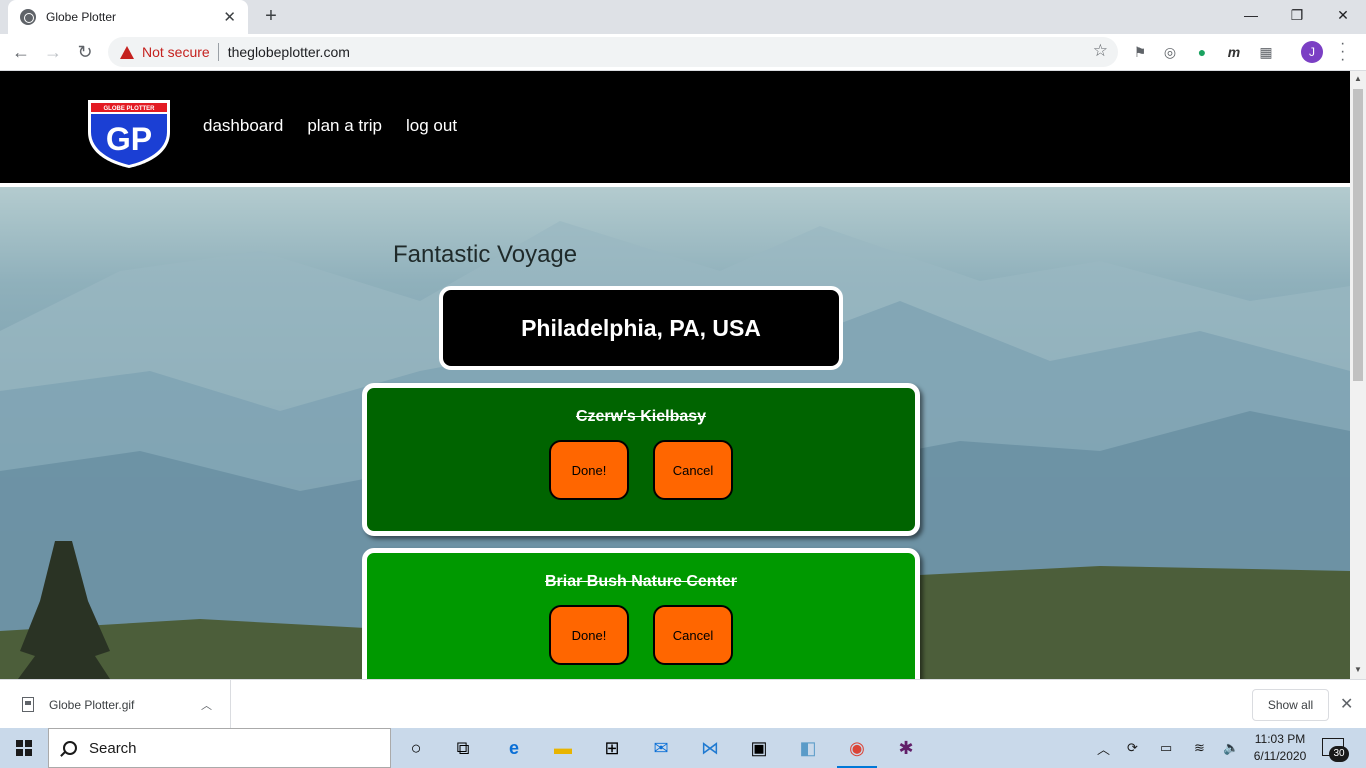 This screenshot has width=1366, height=768. What do you see at coordinates (1251, 15) in the screenshot?
I see `minimize-button: —` at bounding box center [1251, 15].